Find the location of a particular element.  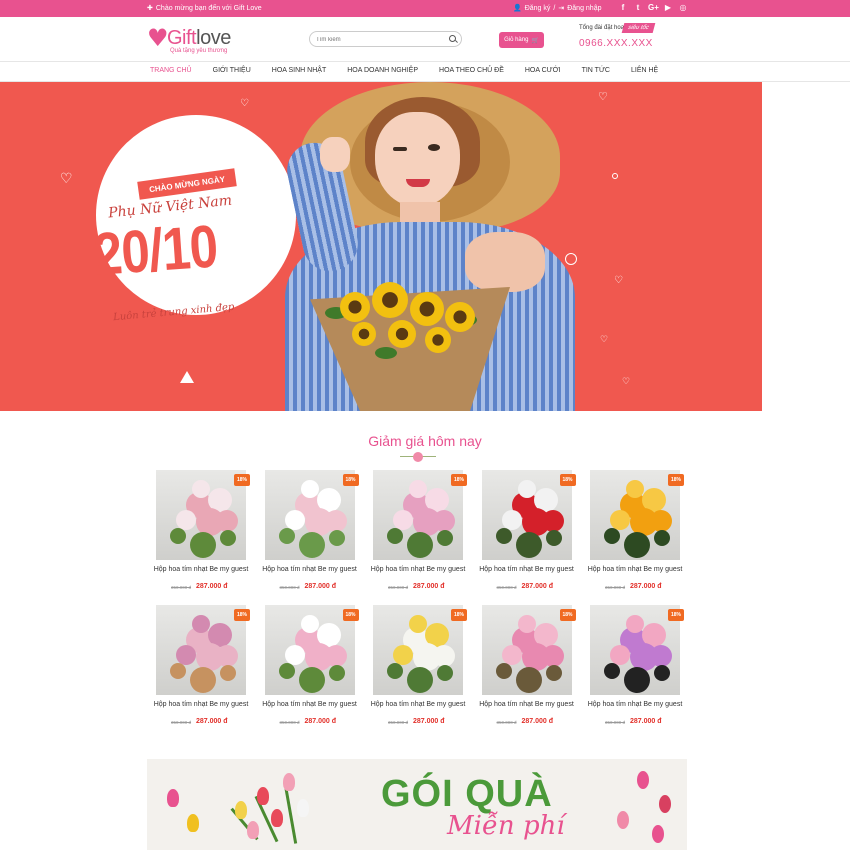

auth-links: 👤 Đăng ký / ⇥ Đăng nhập is located at coordinates (557, 8).